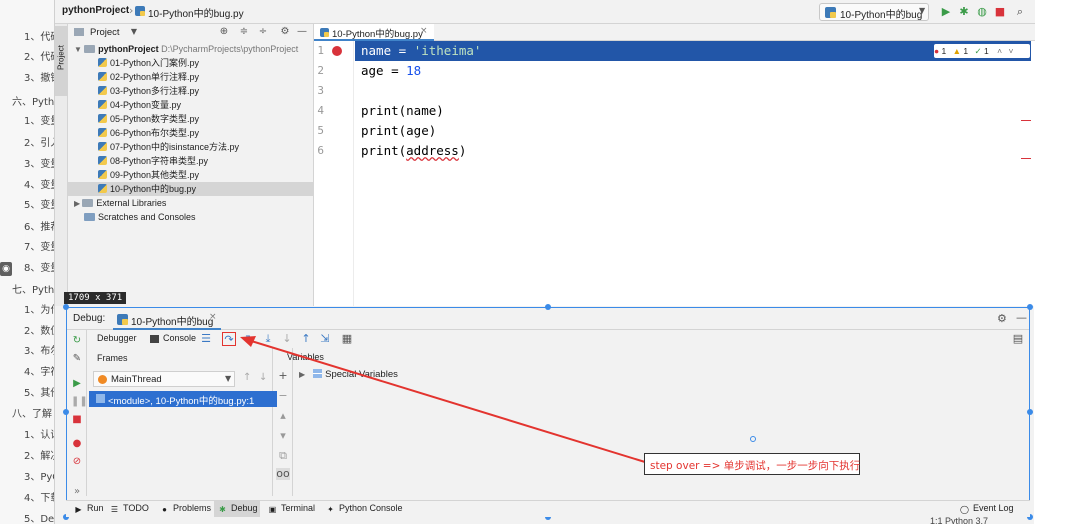 The height and width of the screenshot is (524, 1080). What do you see at coordinates (168, 147) in the screenshot?
I see `tree-file: 07-Python中的isinstance方法.py` at bounding box center [168, 147].